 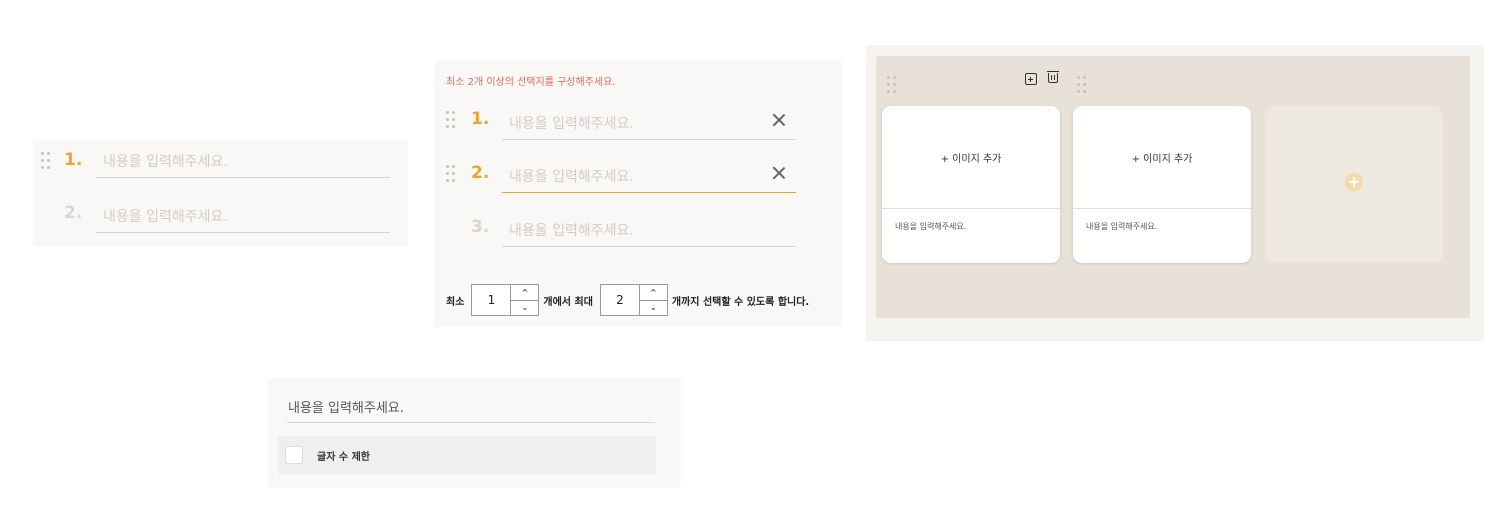 I want to click on max-stepper: 2 ^ ⌄, so click(x=633, y=300).